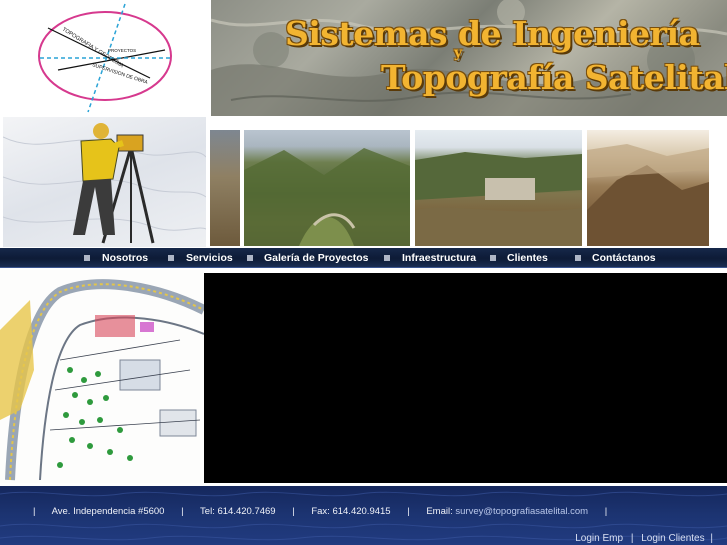  What do you see at coordinates (102, 376) in the screenshot?
I see `site-plan-image` at bounding box center [102, 376].